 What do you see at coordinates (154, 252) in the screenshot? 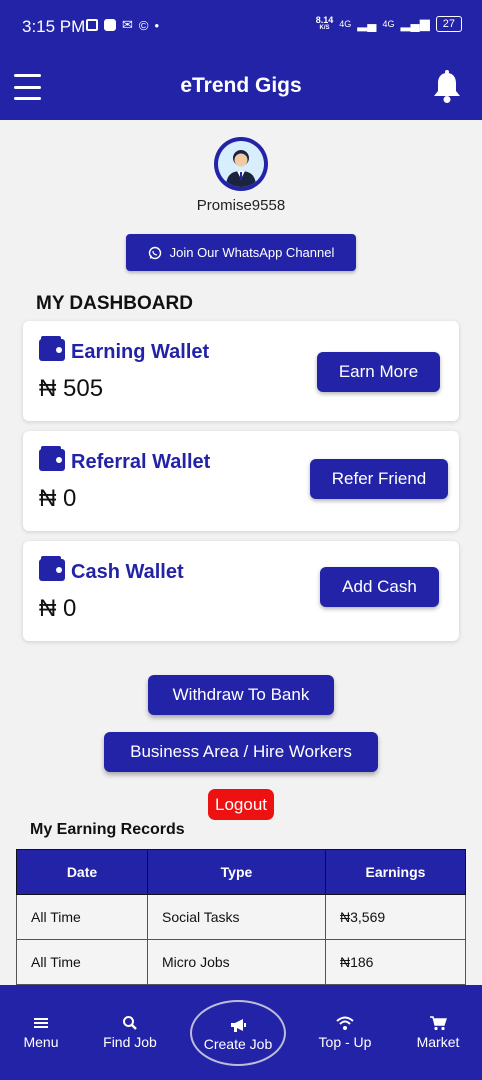
I see `whatsapp-icon` at bounding box center [154, 252].